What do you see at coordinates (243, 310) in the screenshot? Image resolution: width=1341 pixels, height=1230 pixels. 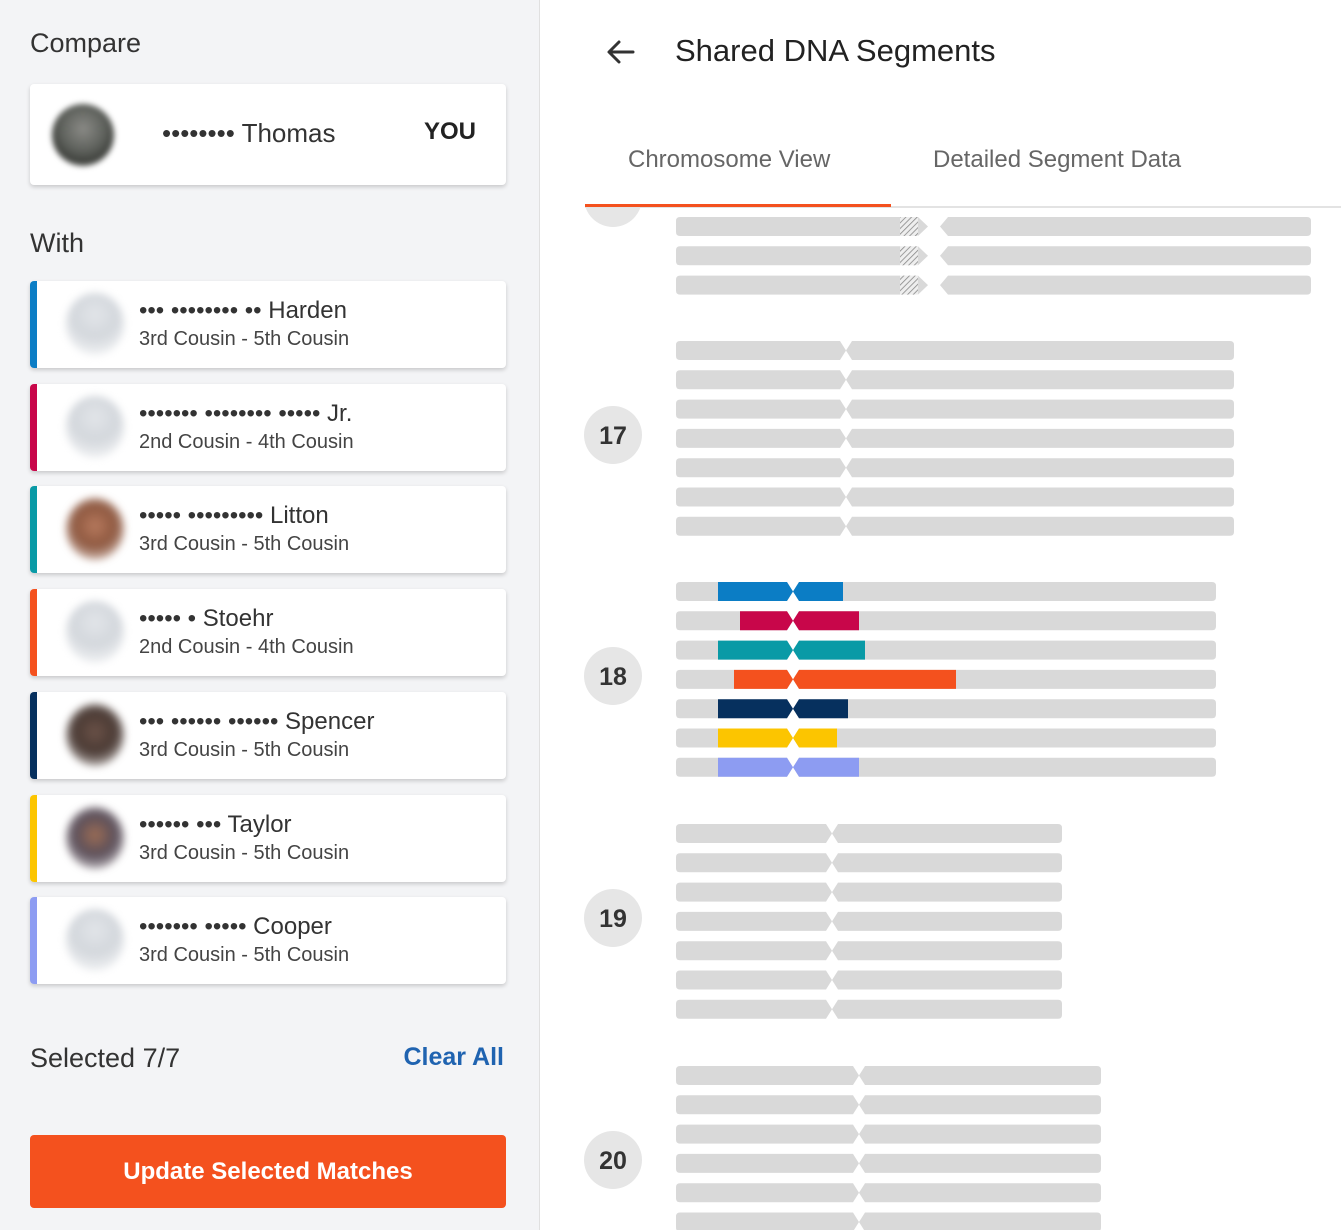 I see `match-name: ••• •••••••• •• Harden` at bounding box center [243, 310].